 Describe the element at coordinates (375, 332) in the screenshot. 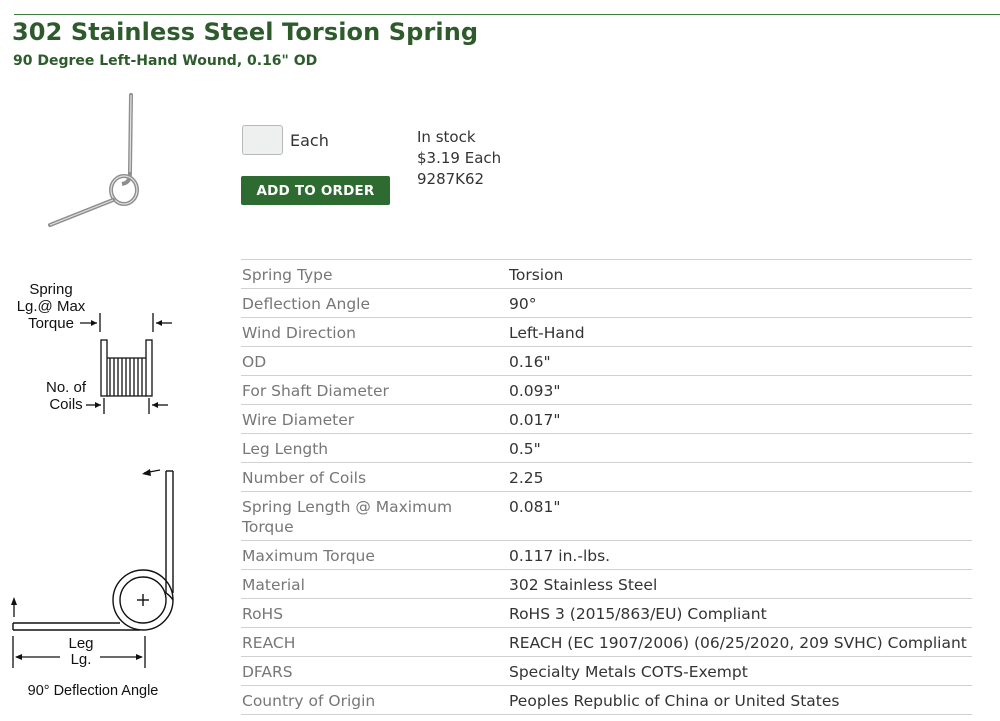

I see `spec-label: Wind Direction` at that location.